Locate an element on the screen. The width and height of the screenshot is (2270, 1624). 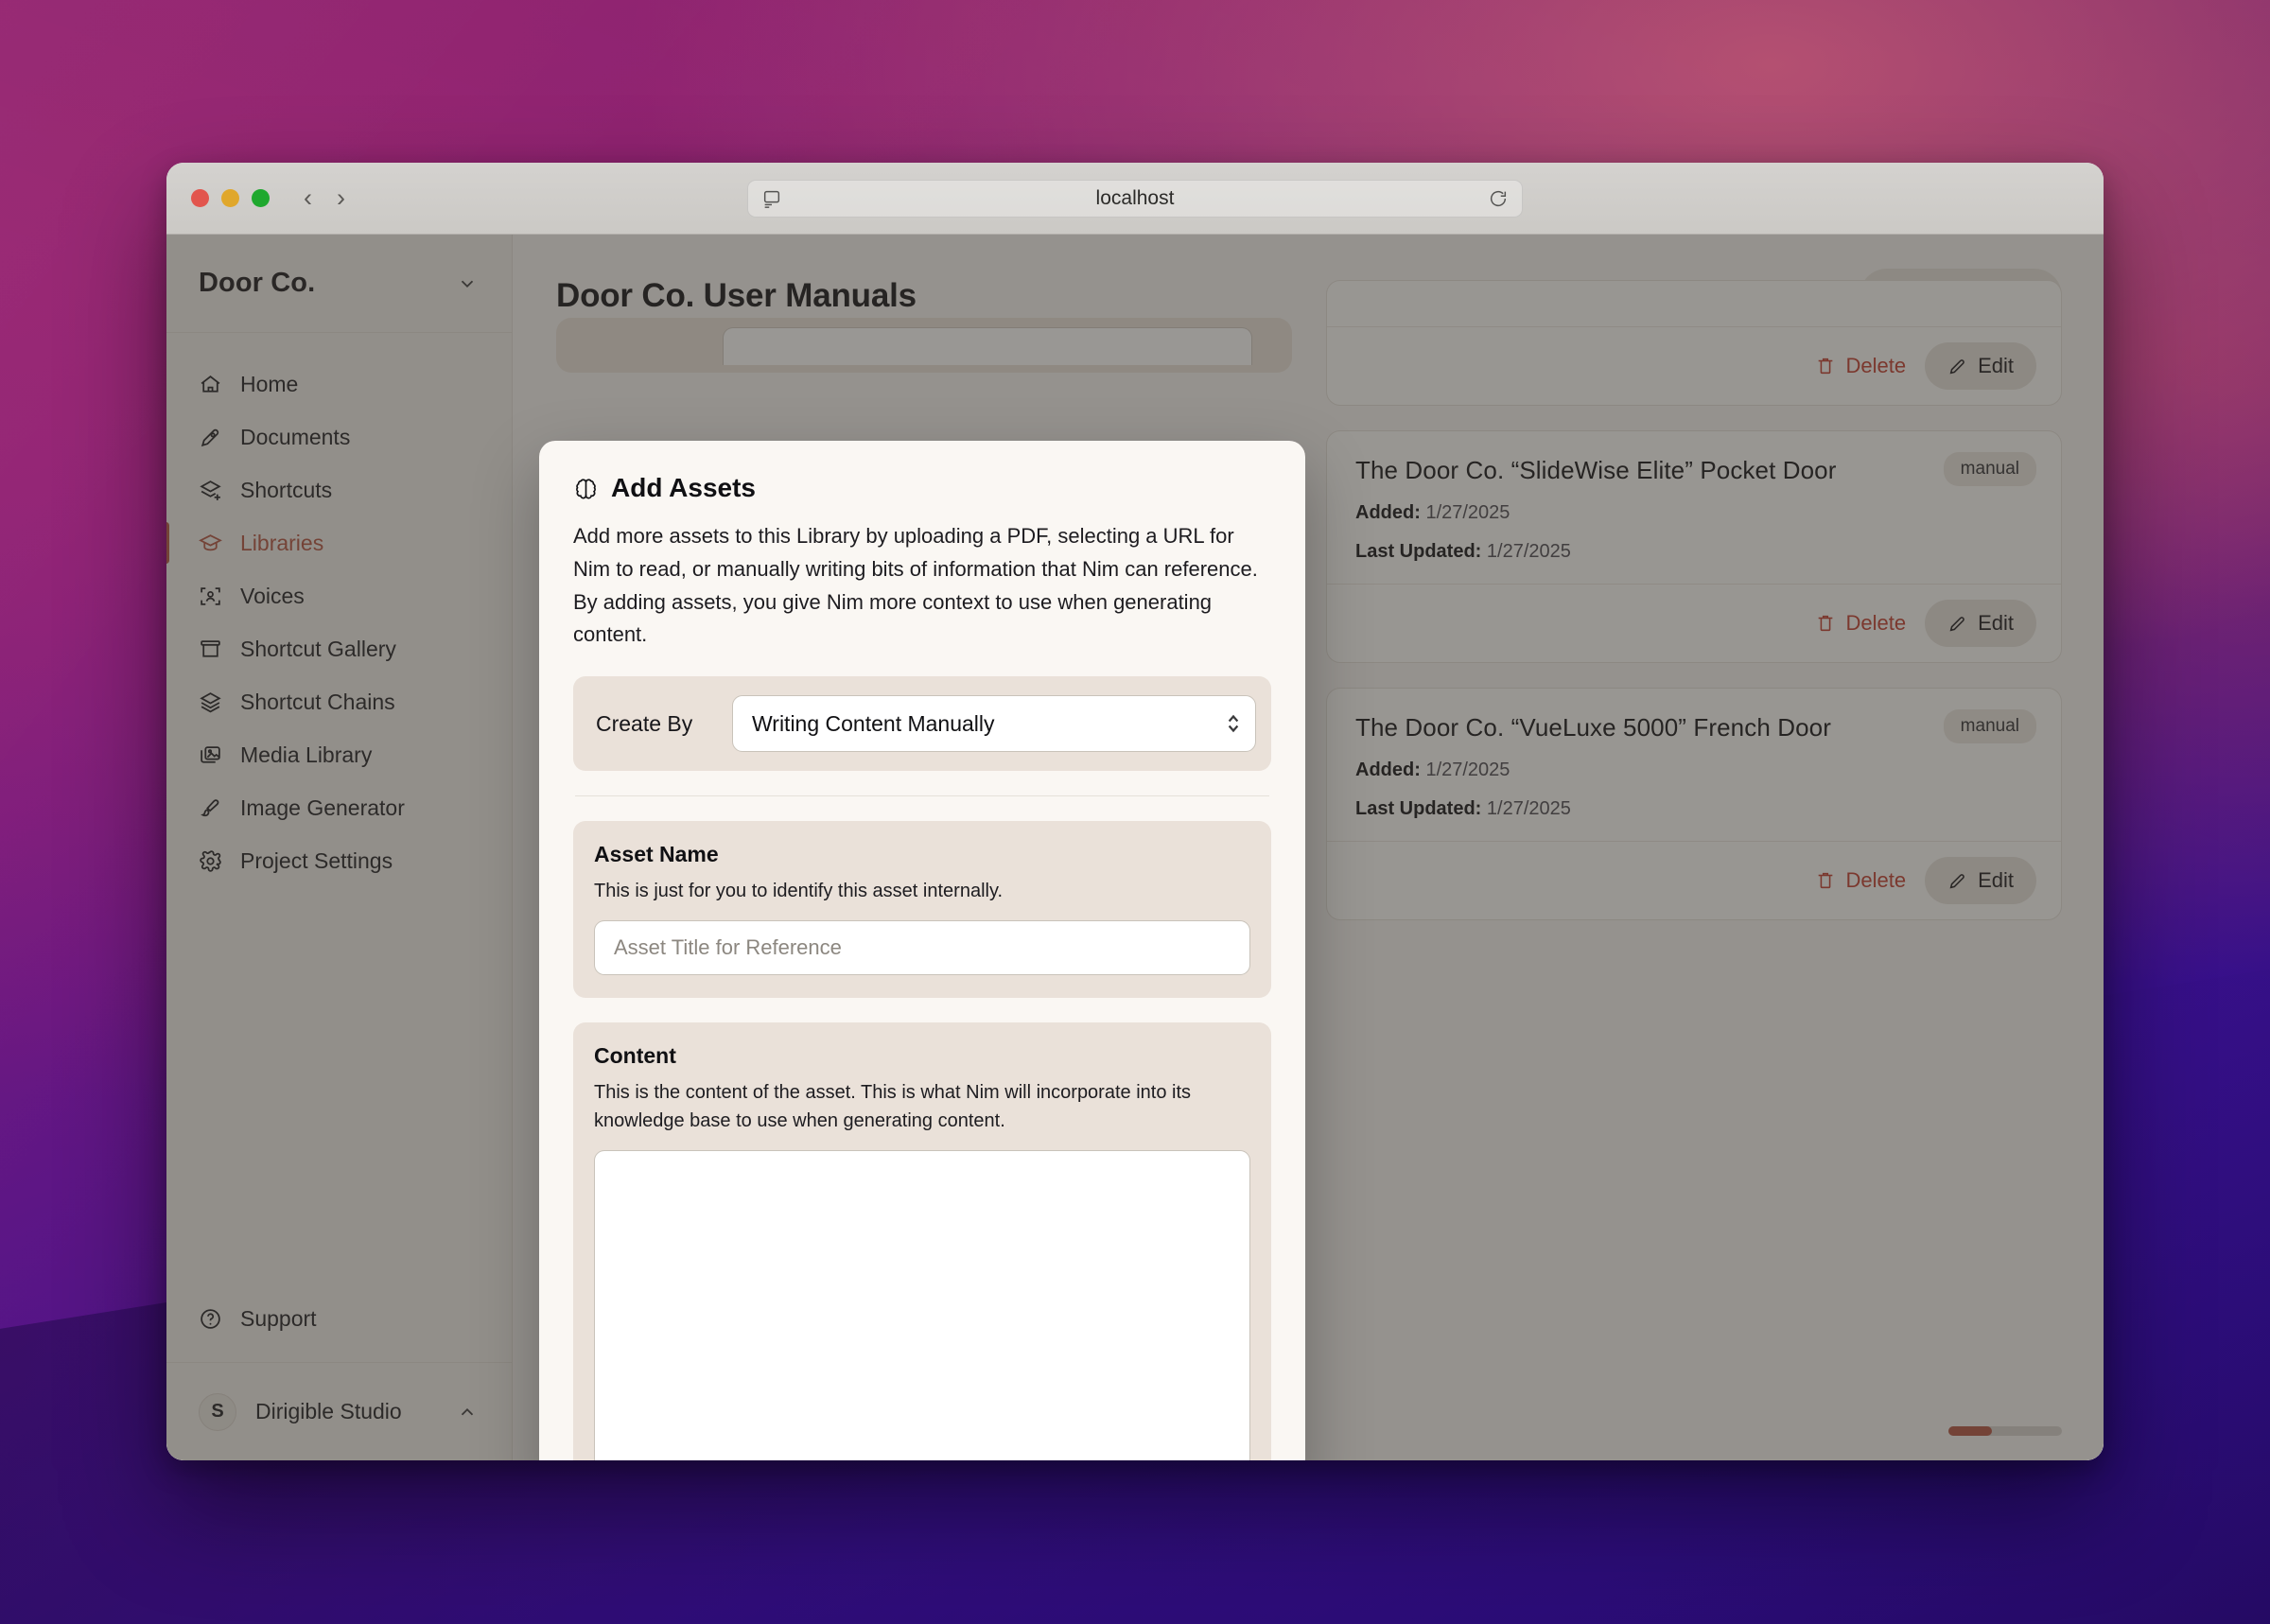
create-by-selected-value: Writing Content Manually is located at coordinates (873, 723).